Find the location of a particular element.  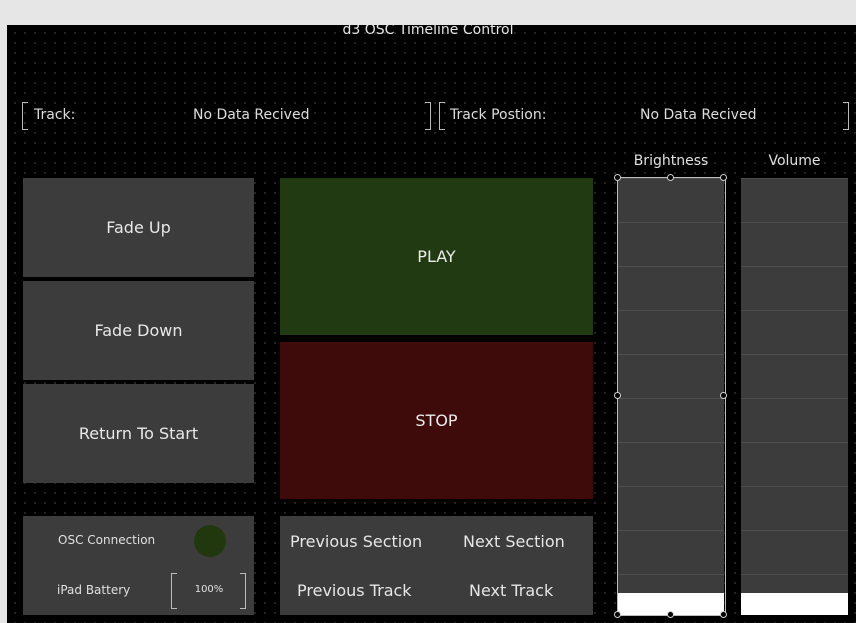

position-bracket-left is located at coordinates (442, 116).